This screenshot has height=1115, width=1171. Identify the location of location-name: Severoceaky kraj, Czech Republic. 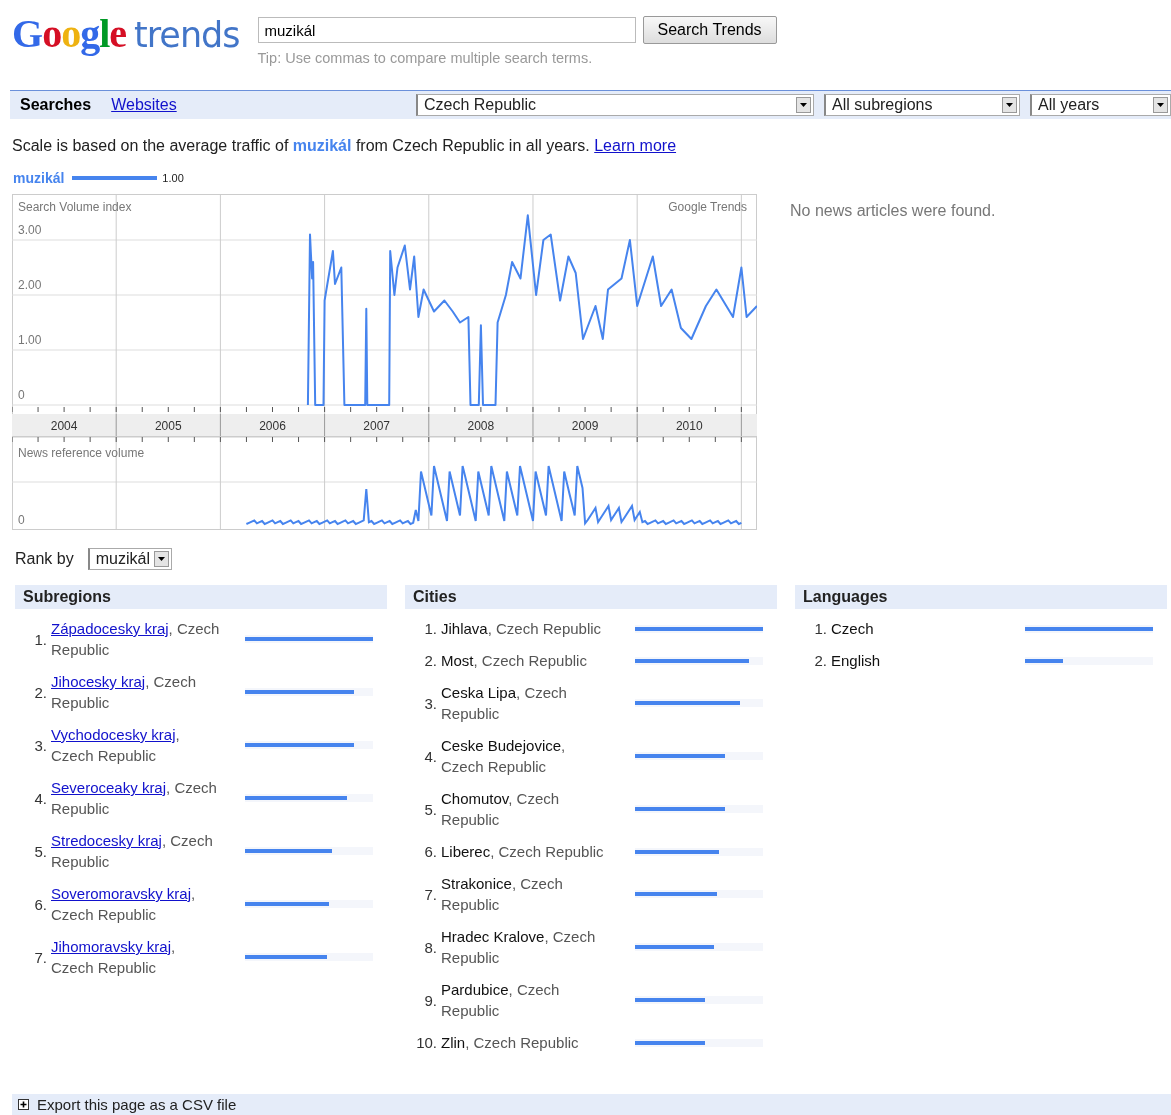
(134, 798).